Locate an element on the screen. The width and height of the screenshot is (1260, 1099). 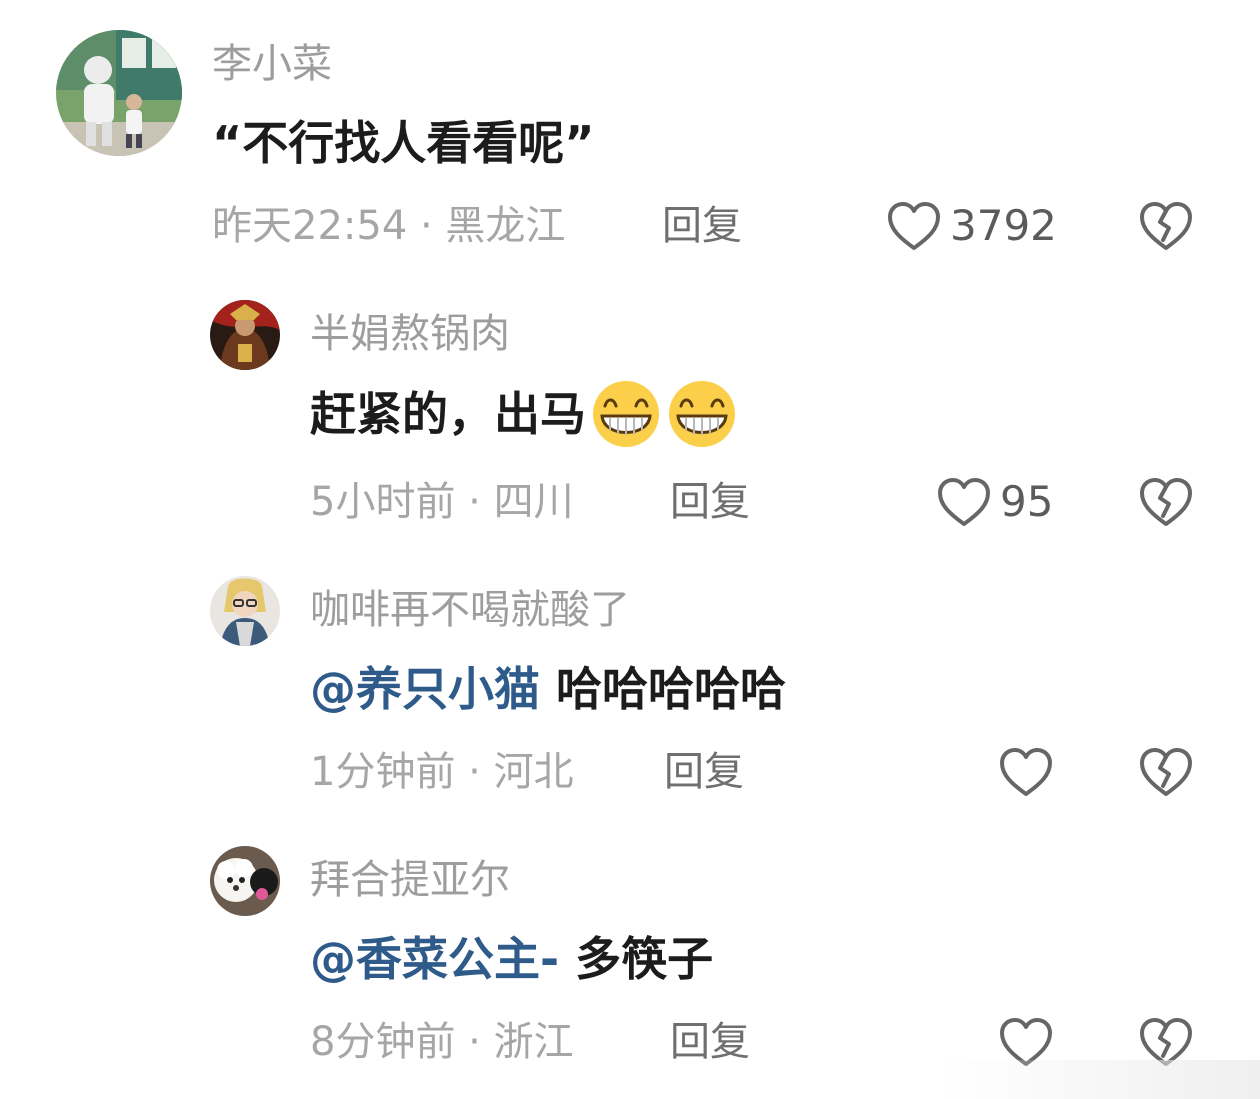
username: 咖啡再不喝就酸了 is located at coordinates (470, 610).